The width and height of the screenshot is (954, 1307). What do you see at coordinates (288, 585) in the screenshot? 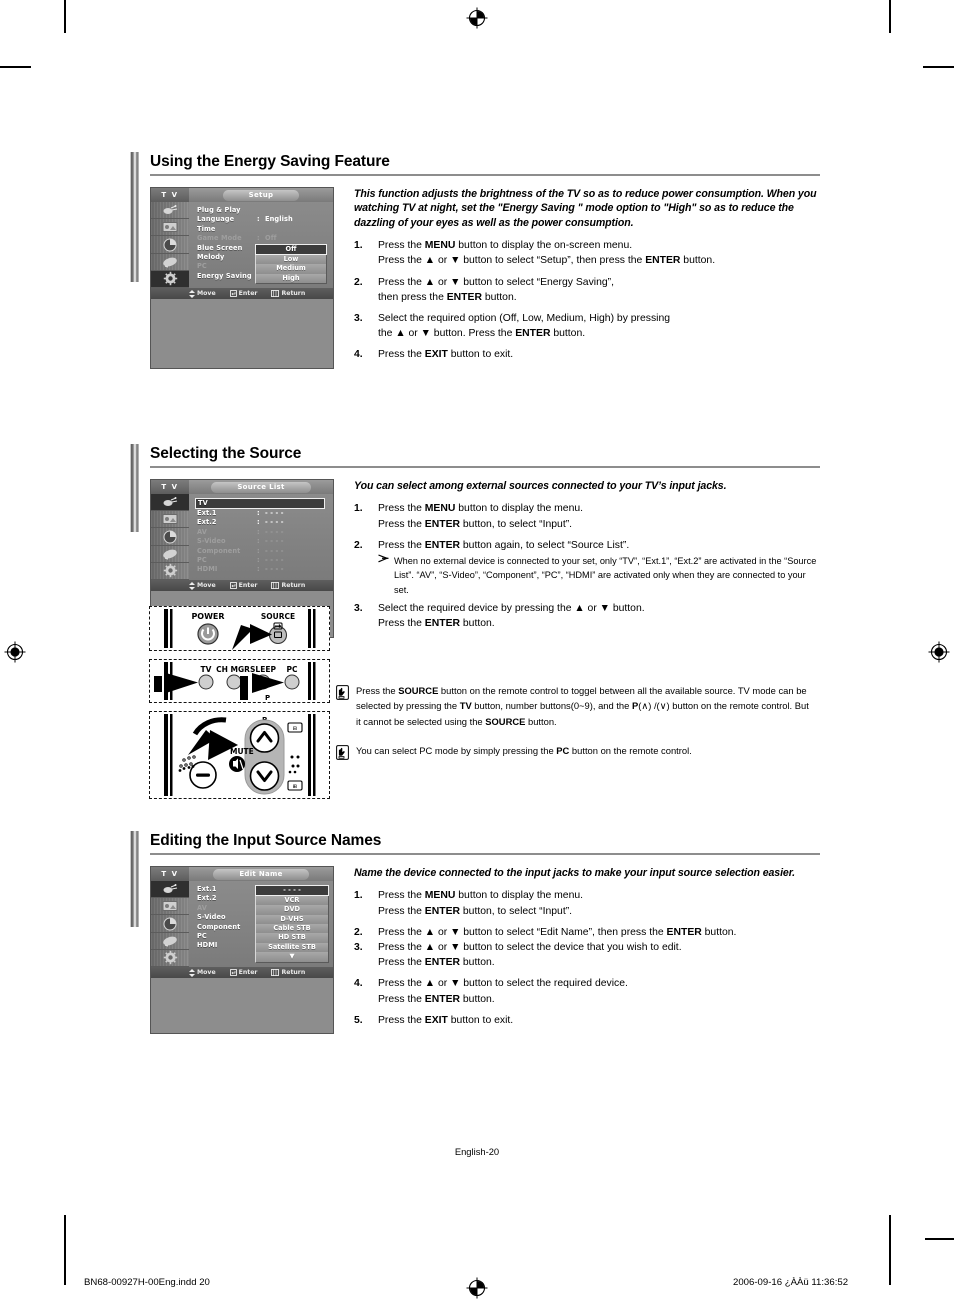
I see `osd-footer-return: Return` at bounding box center [288, 585].